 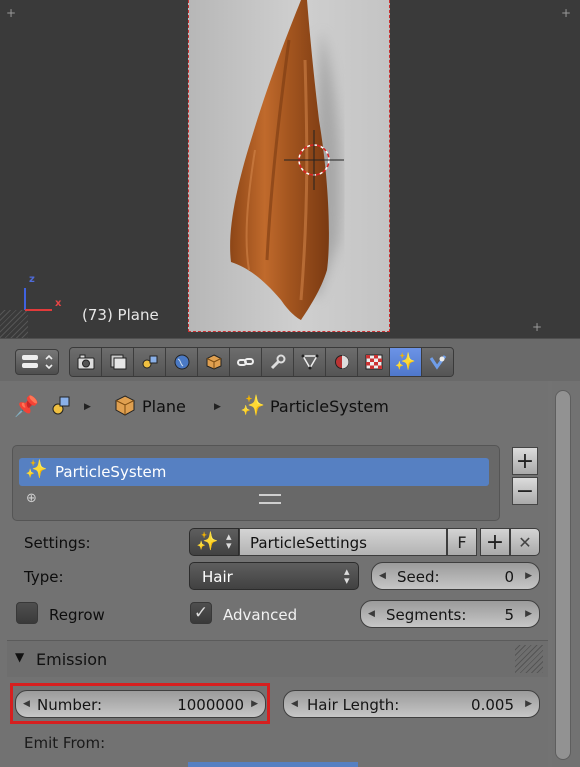 I want to click on breadcrumb-particle-system: ParticleSystem, so click(x=329, y=406).